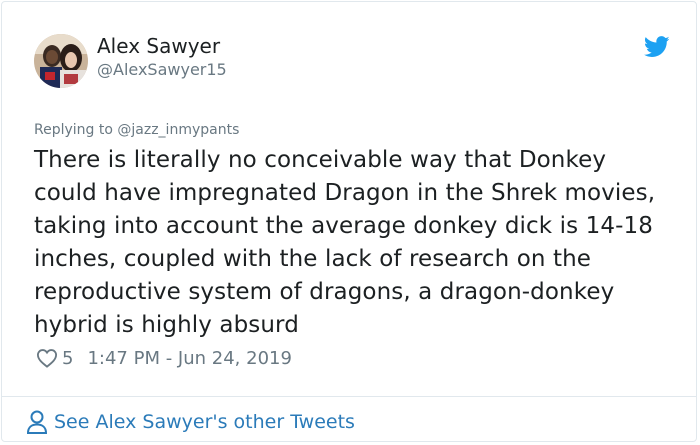 The width and height of the screenshot is (700, 445). I want to click on like-count: 5, so click(67, 358).